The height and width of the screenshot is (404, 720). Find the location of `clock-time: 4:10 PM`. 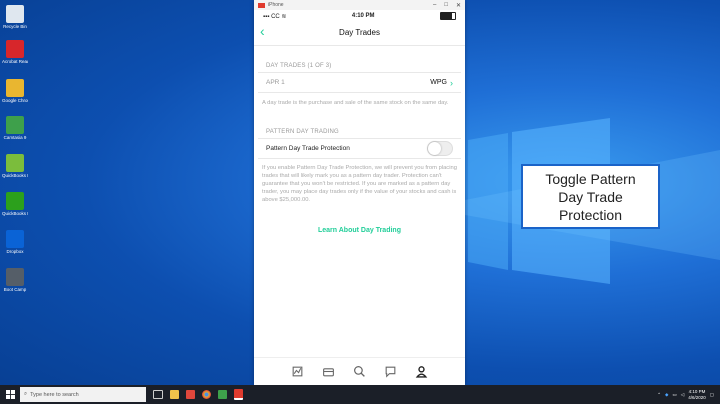

clock-time: 4:10 PM is located at coordinates (697, 391).